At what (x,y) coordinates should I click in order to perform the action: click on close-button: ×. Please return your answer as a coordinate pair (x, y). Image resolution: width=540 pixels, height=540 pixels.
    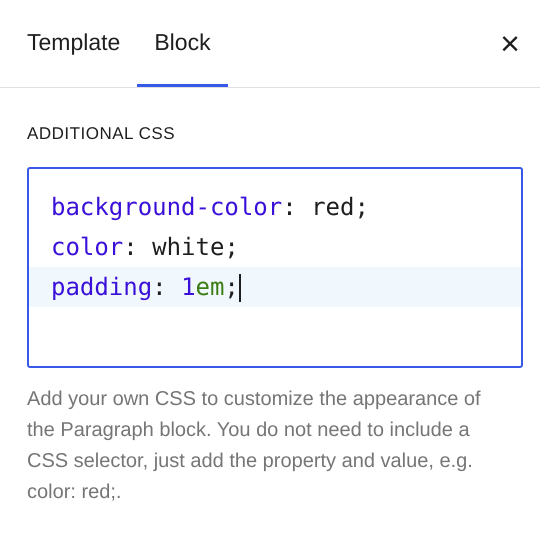
    Looking at the image, I should click on (510, 43).